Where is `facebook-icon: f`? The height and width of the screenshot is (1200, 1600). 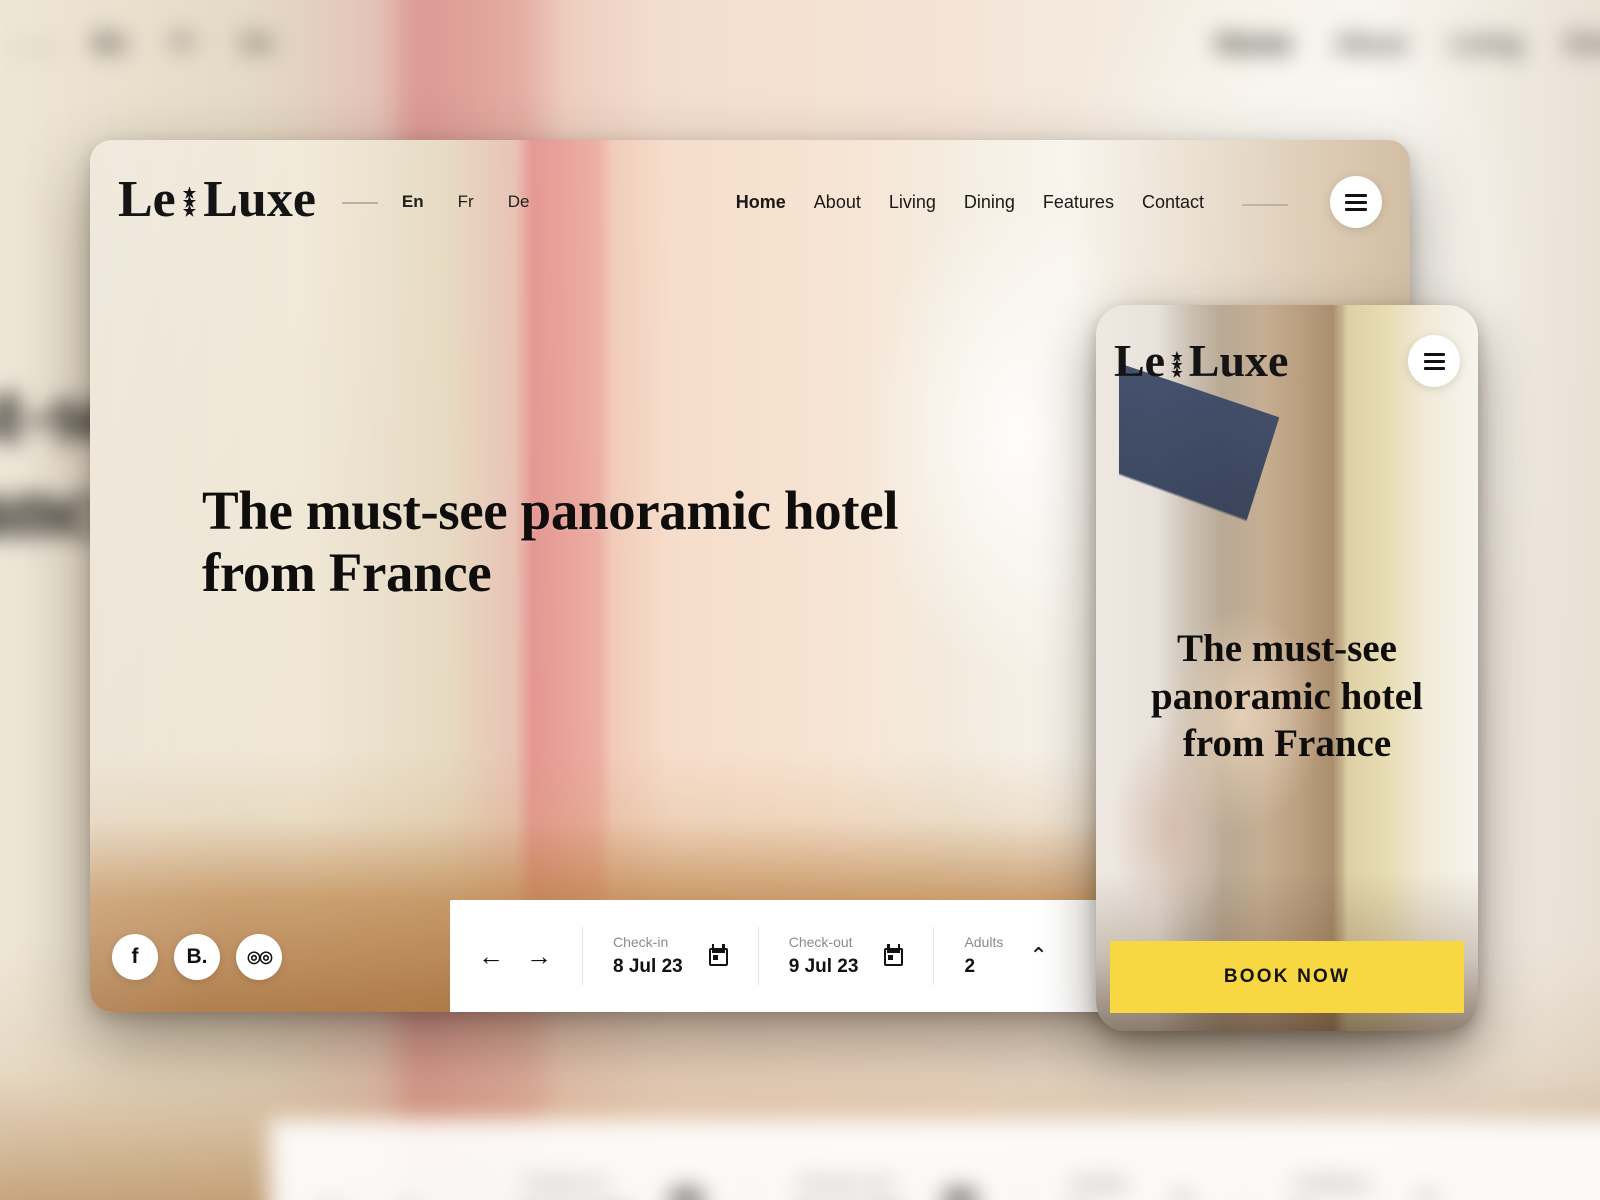
facebook-icon: f is located at coordinates (135, 957).